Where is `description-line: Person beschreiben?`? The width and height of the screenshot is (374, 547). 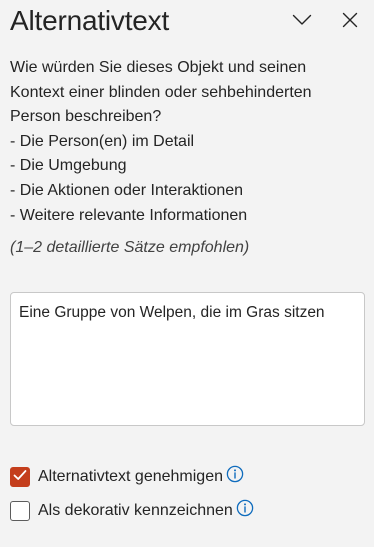 description-line: Person beschreiben? is located at coordinates (86, 117).